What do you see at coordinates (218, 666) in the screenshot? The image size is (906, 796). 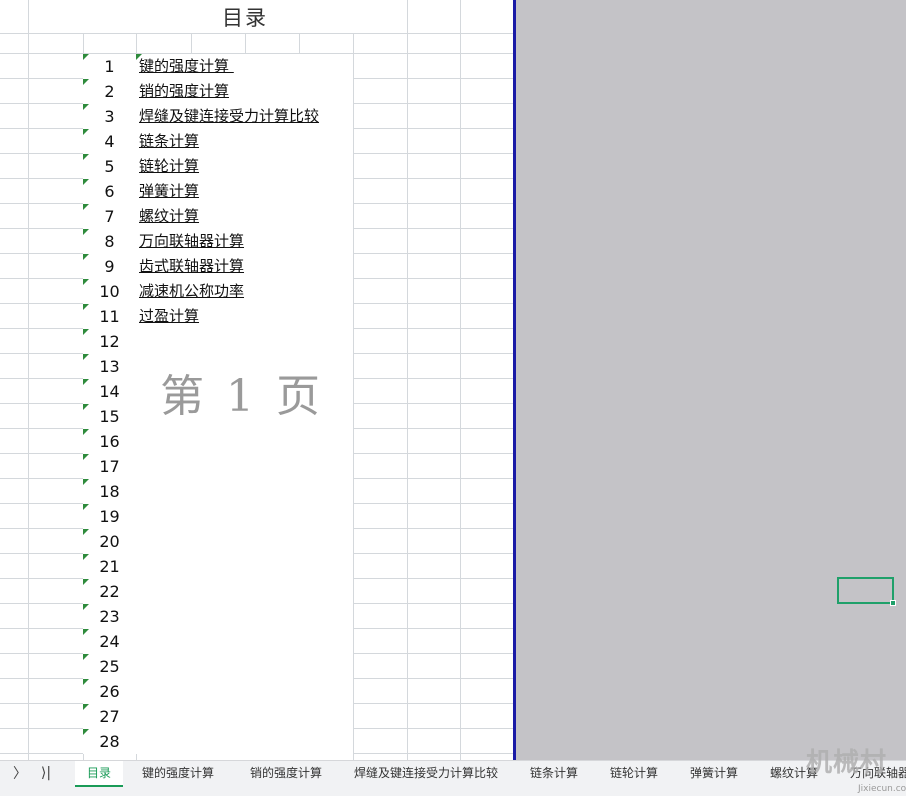 I see `table-row: 25` at bounding box center [218, 666].